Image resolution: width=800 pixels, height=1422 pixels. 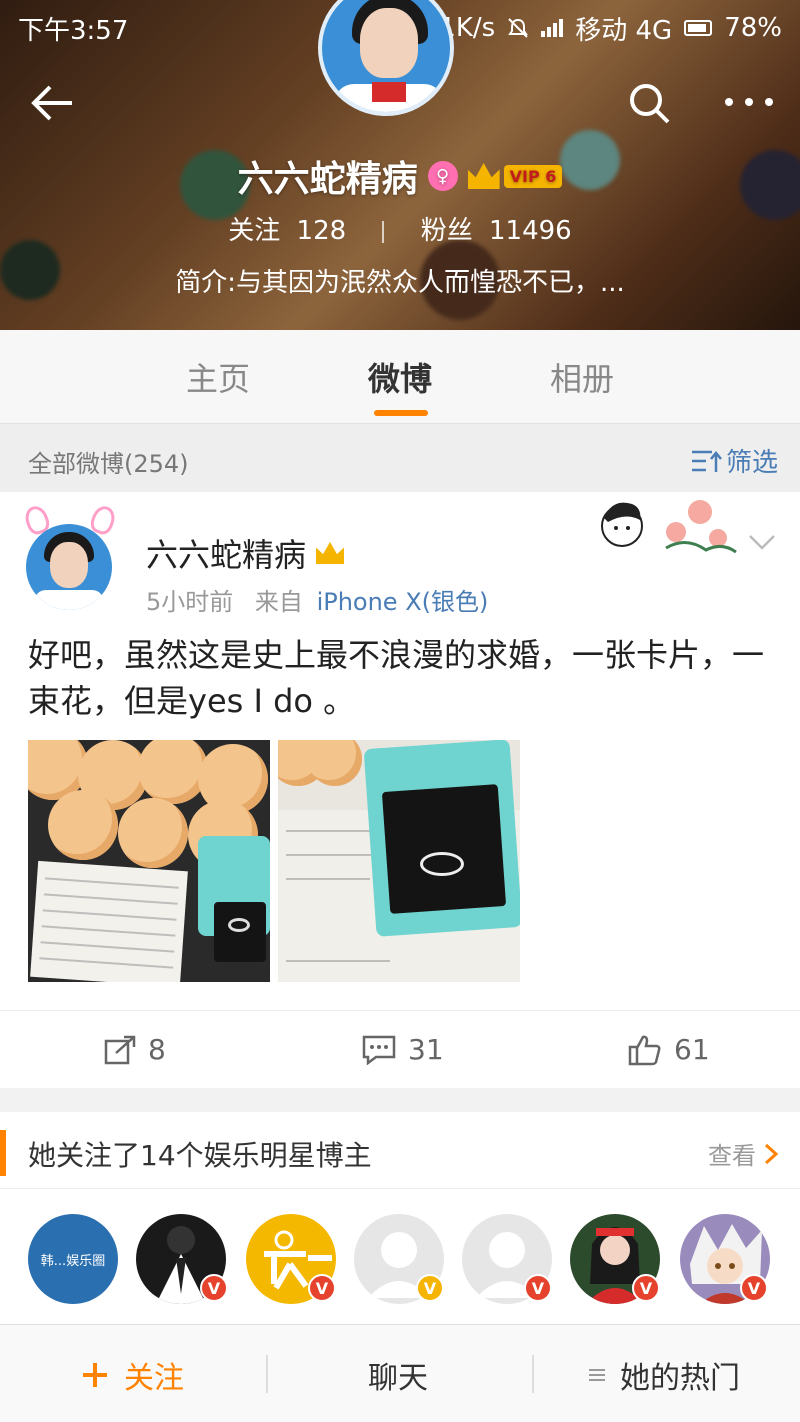 What do you see at coordinates (483, 176) in the screenshot?
I see `crown-icon` at bounding box center [483, 176].